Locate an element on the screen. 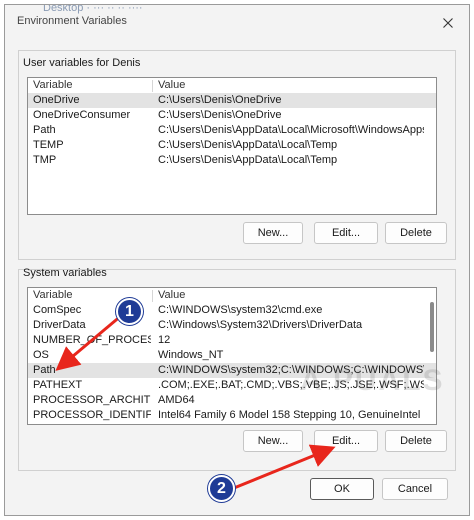  table-row: OneDriveConsumer C:\Users\Denis\OneDrive is located at coordinates (232, 115).